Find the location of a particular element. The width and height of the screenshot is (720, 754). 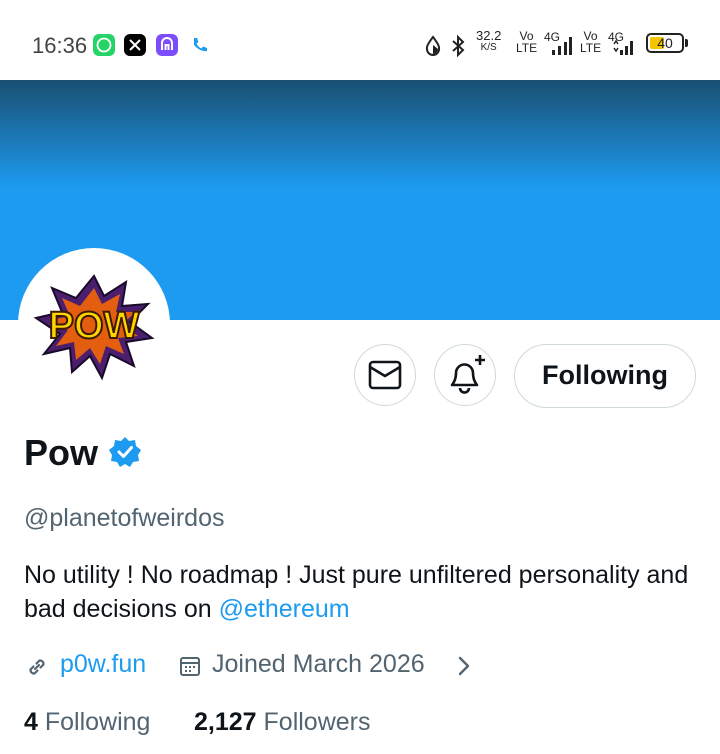

battery-icon: 40 is located at coordinates (665, 43).